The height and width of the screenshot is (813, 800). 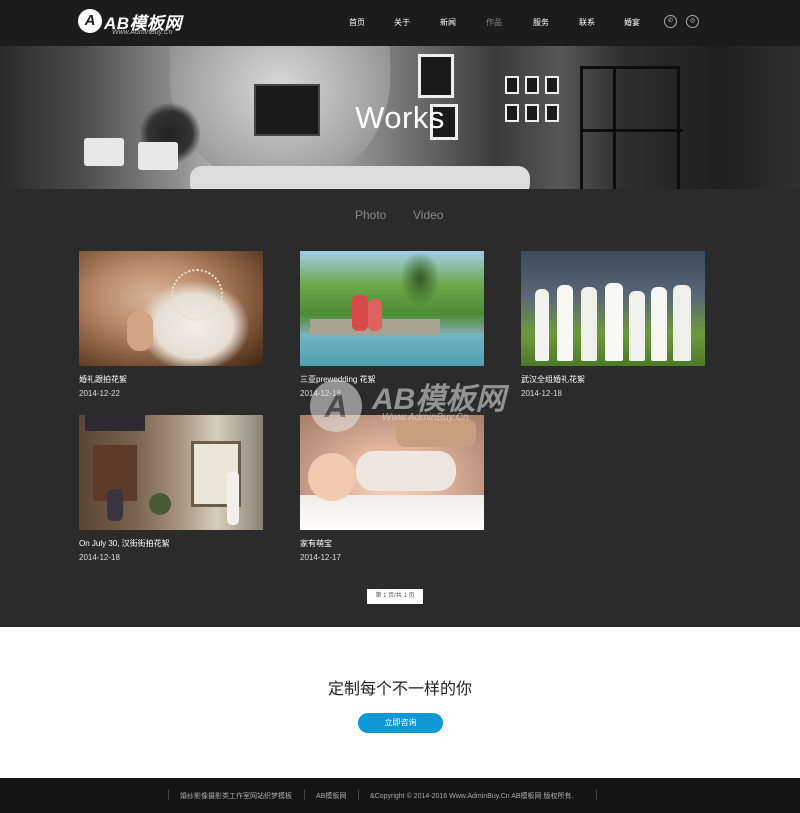 I want to click on work-date: 2014-12-22, so click(x=99, y=393).